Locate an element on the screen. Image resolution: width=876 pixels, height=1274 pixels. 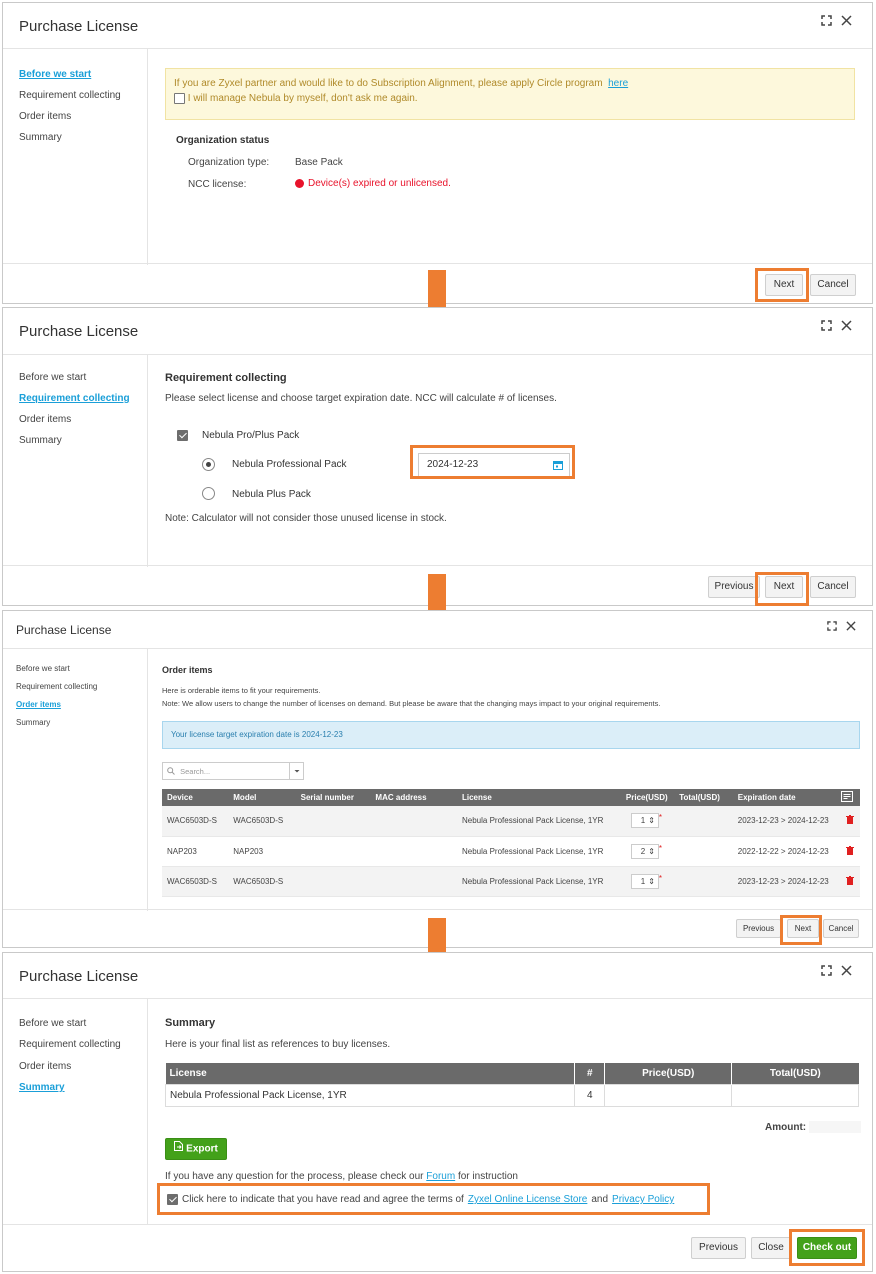
close-button: Close is located at coordinates (771, 1248).